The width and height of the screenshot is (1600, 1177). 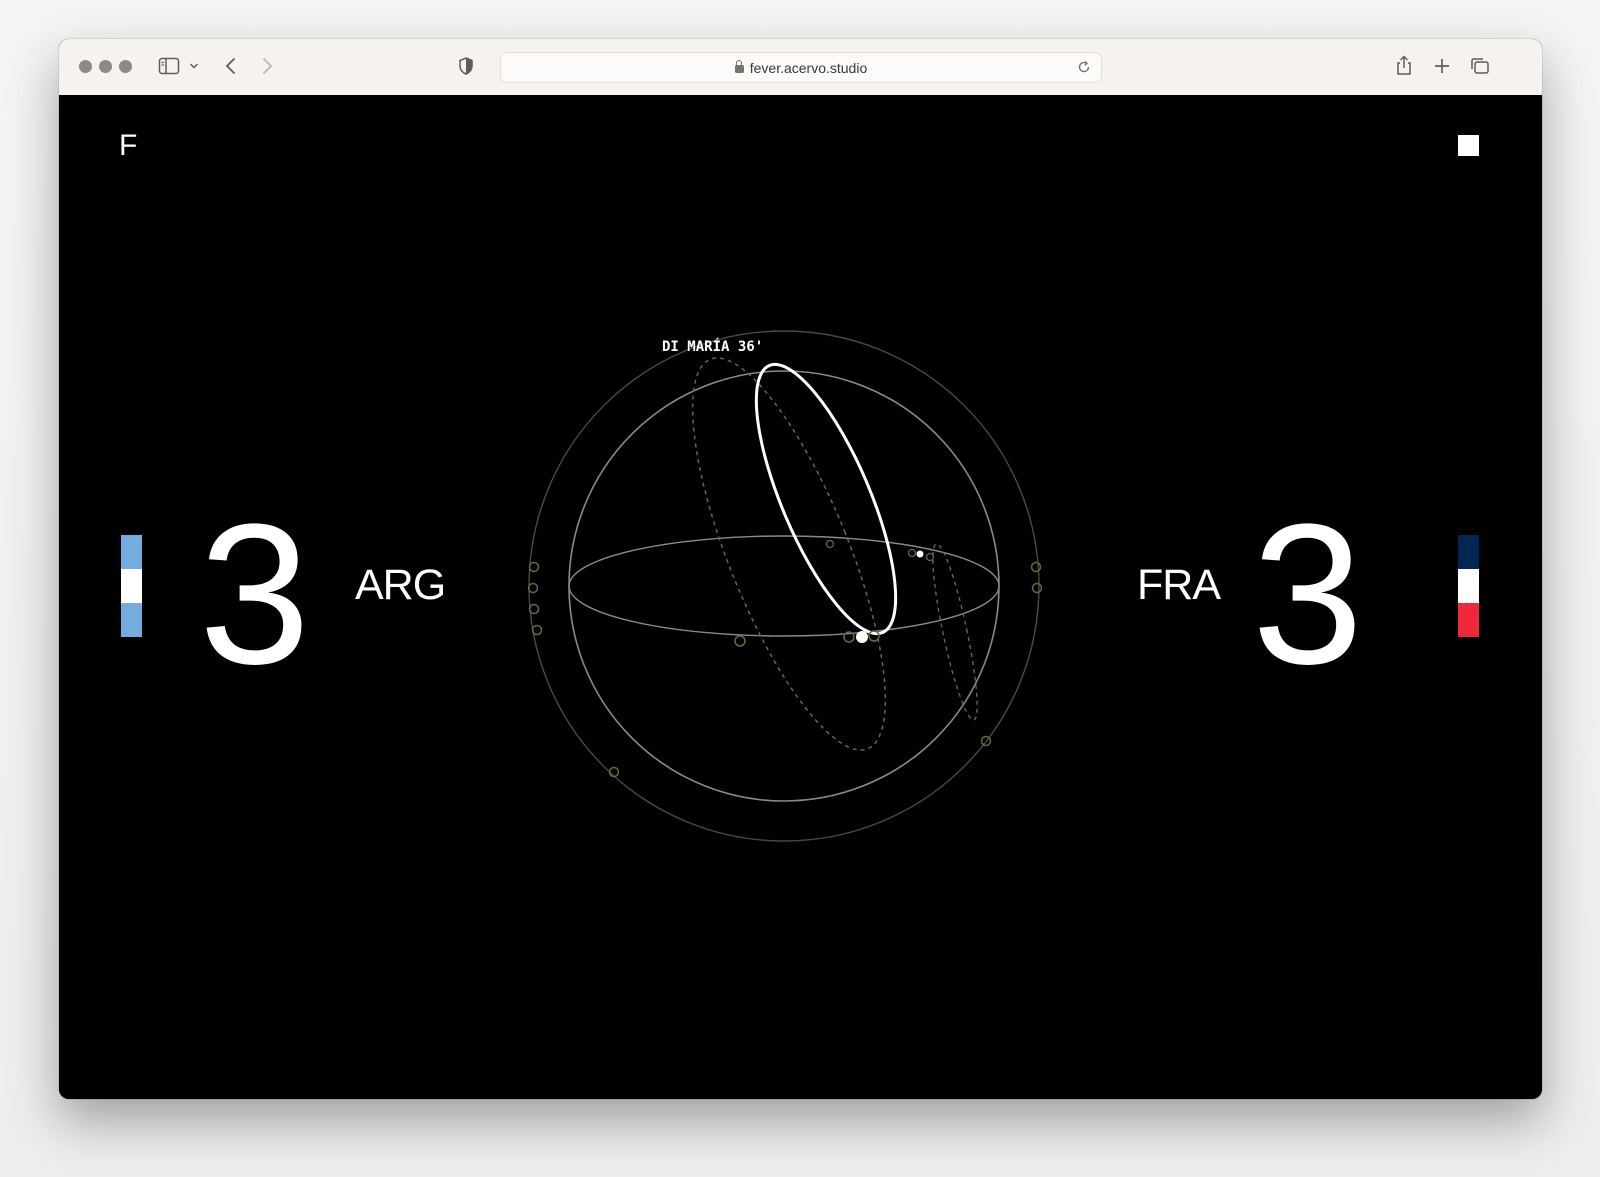 What do you see at coordinates (712, 346) in the screenshot?
I see `goal-label: DI MARÍA 36'` at bounding box center [712, 346].